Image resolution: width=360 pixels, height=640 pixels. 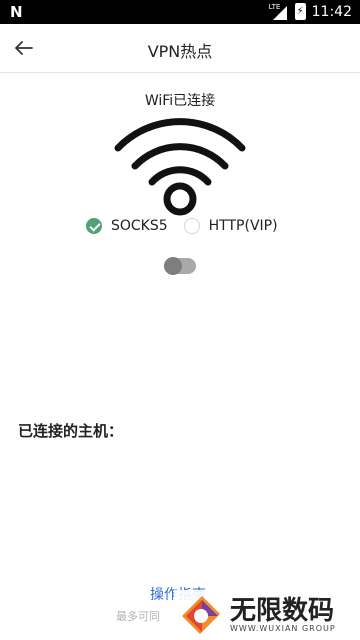 What do you see at coordinates (300, 11) in the screenshot?
I see `battery-icon: ⚡` at bounding box center [300, 11].